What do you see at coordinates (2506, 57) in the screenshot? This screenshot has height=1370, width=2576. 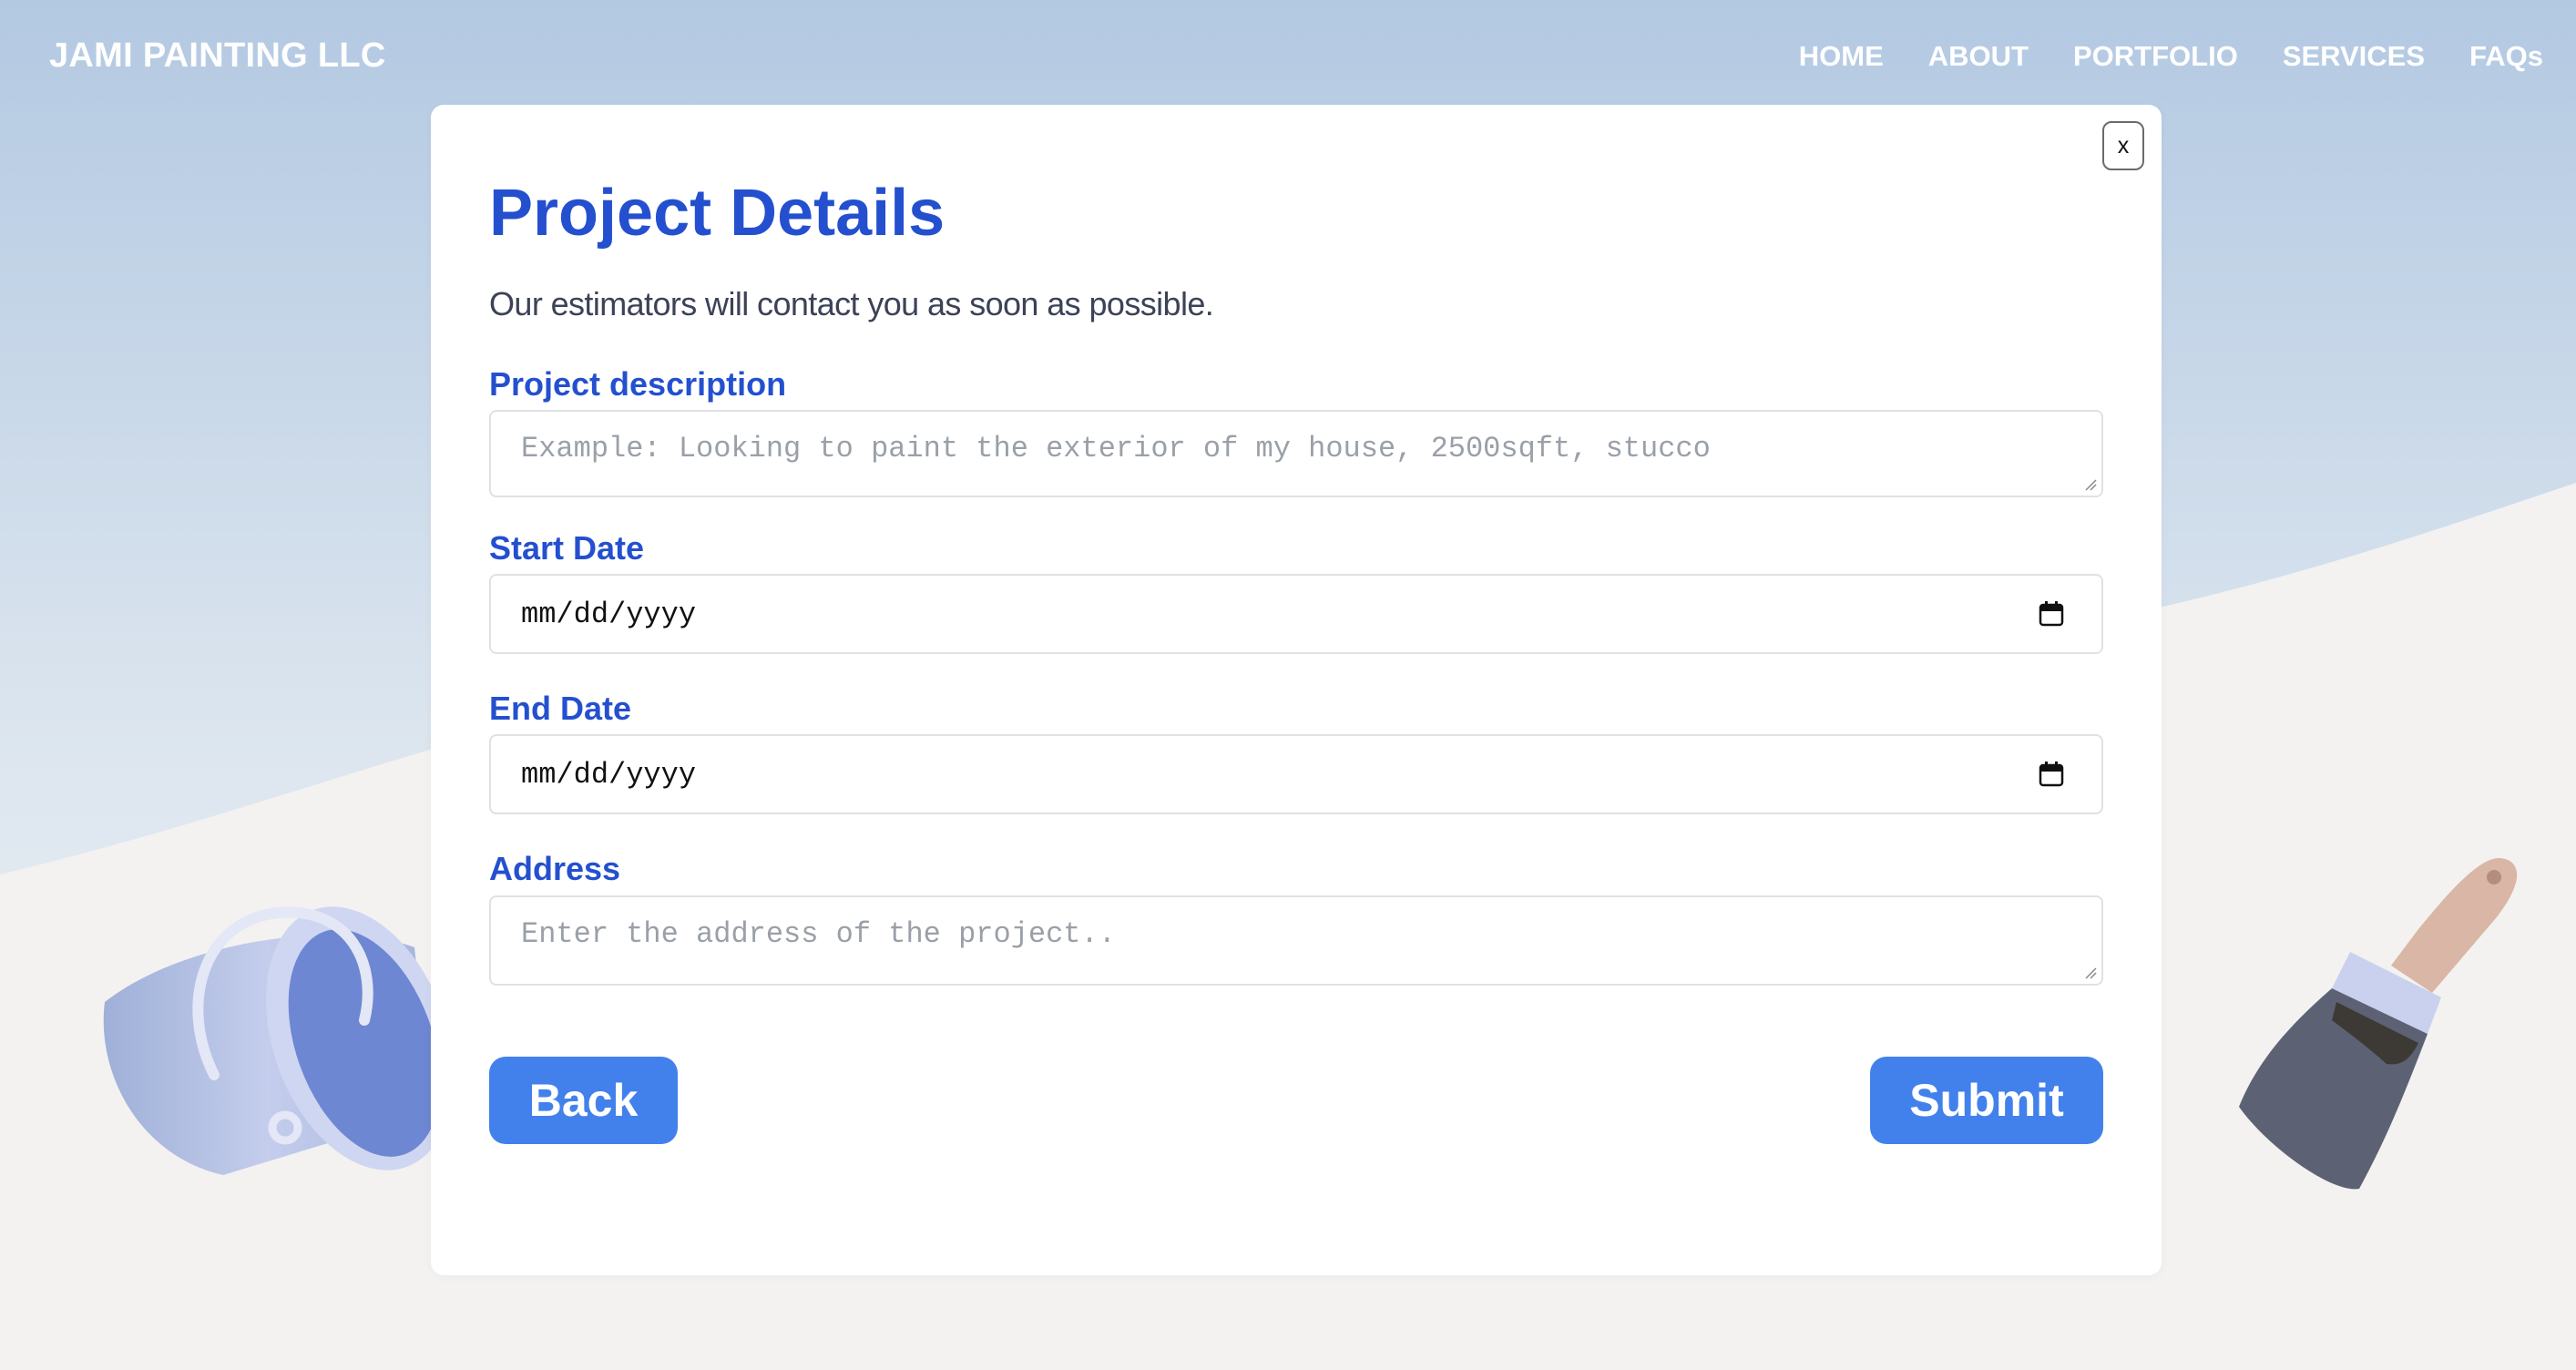 I see `nav-faqs: FAQs` at bounding box center [2506, 57].